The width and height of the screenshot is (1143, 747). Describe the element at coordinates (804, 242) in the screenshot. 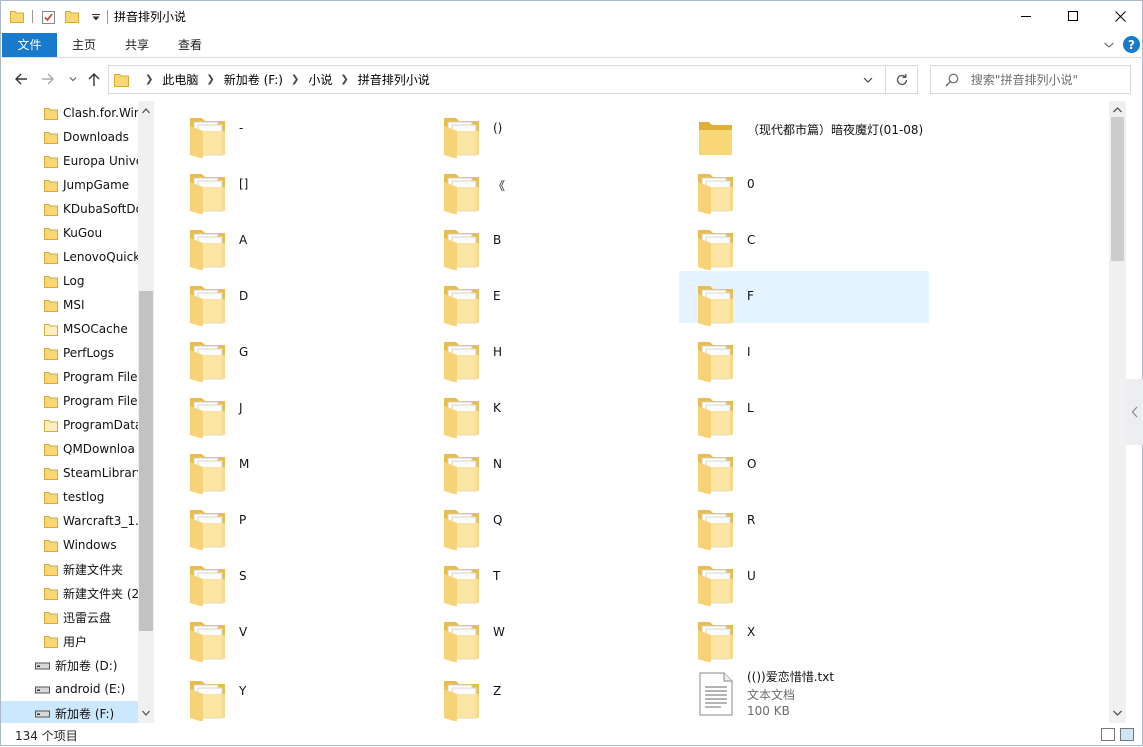

I see `folder-item: C` at that location.